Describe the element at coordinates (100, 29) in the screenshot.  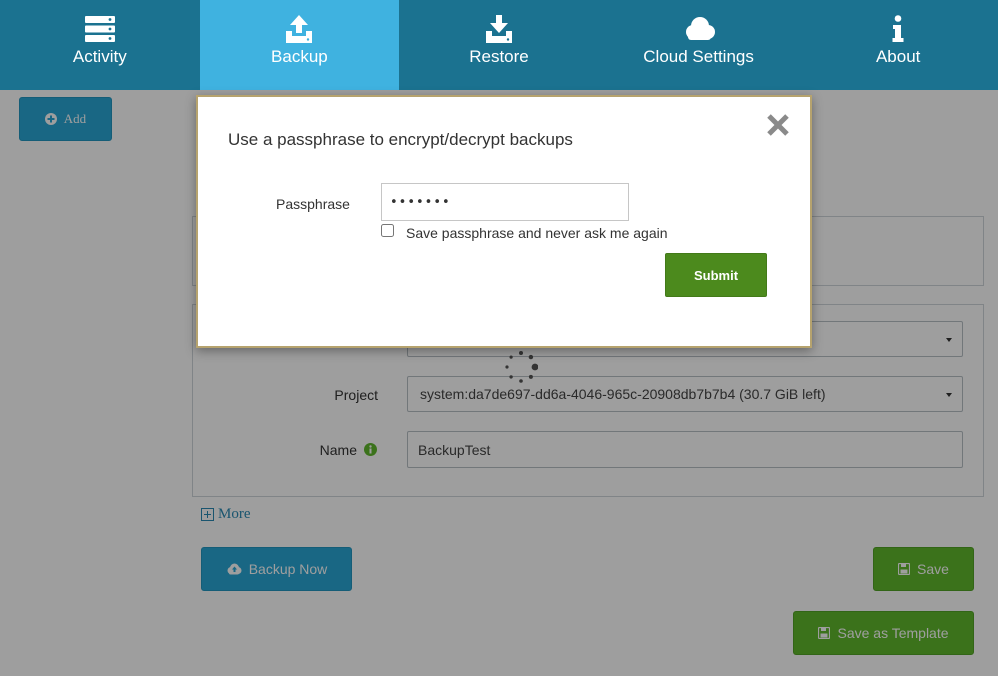
I see `server-icon` at that location.